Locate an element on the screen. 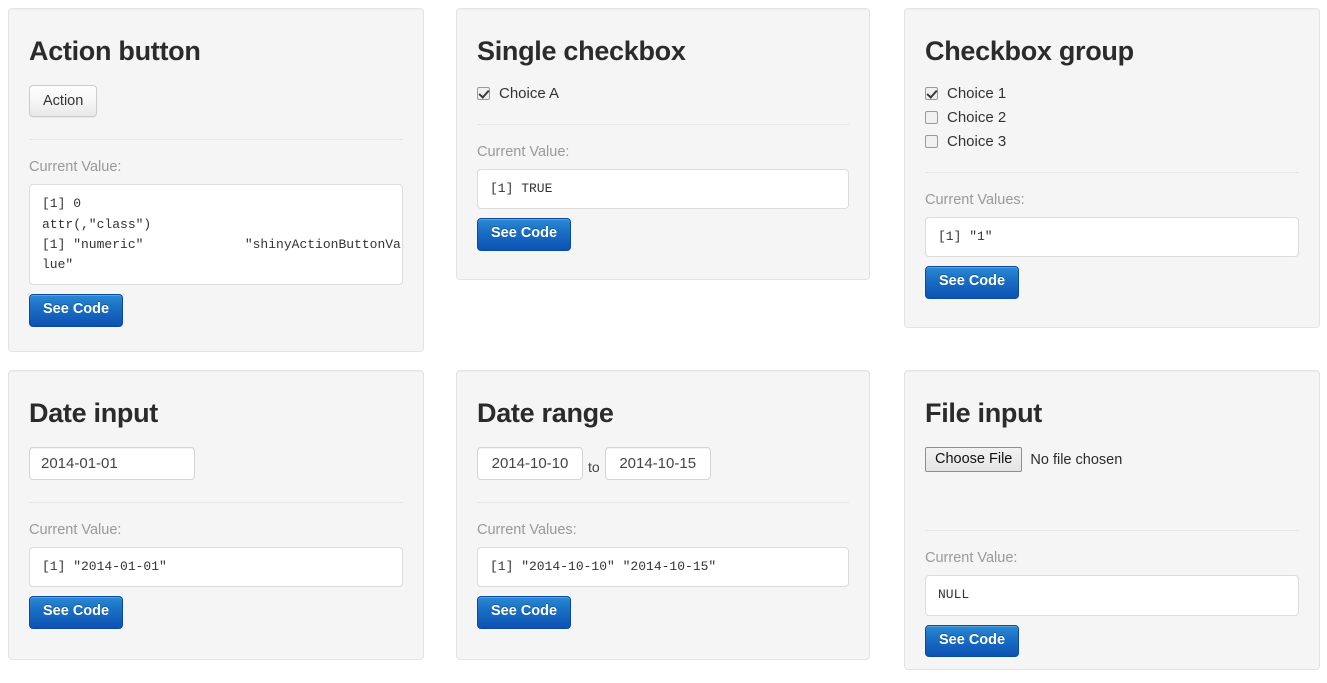  panel-title-date-range: Date range is located at coordinates (545, 413).